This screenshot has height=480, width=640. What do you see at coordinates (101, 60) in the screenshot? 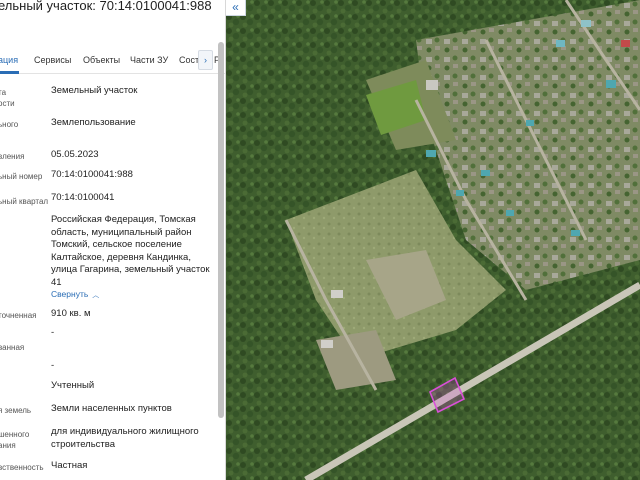
I see `tab-objects: Объекты` at bounding box center [101, 60].